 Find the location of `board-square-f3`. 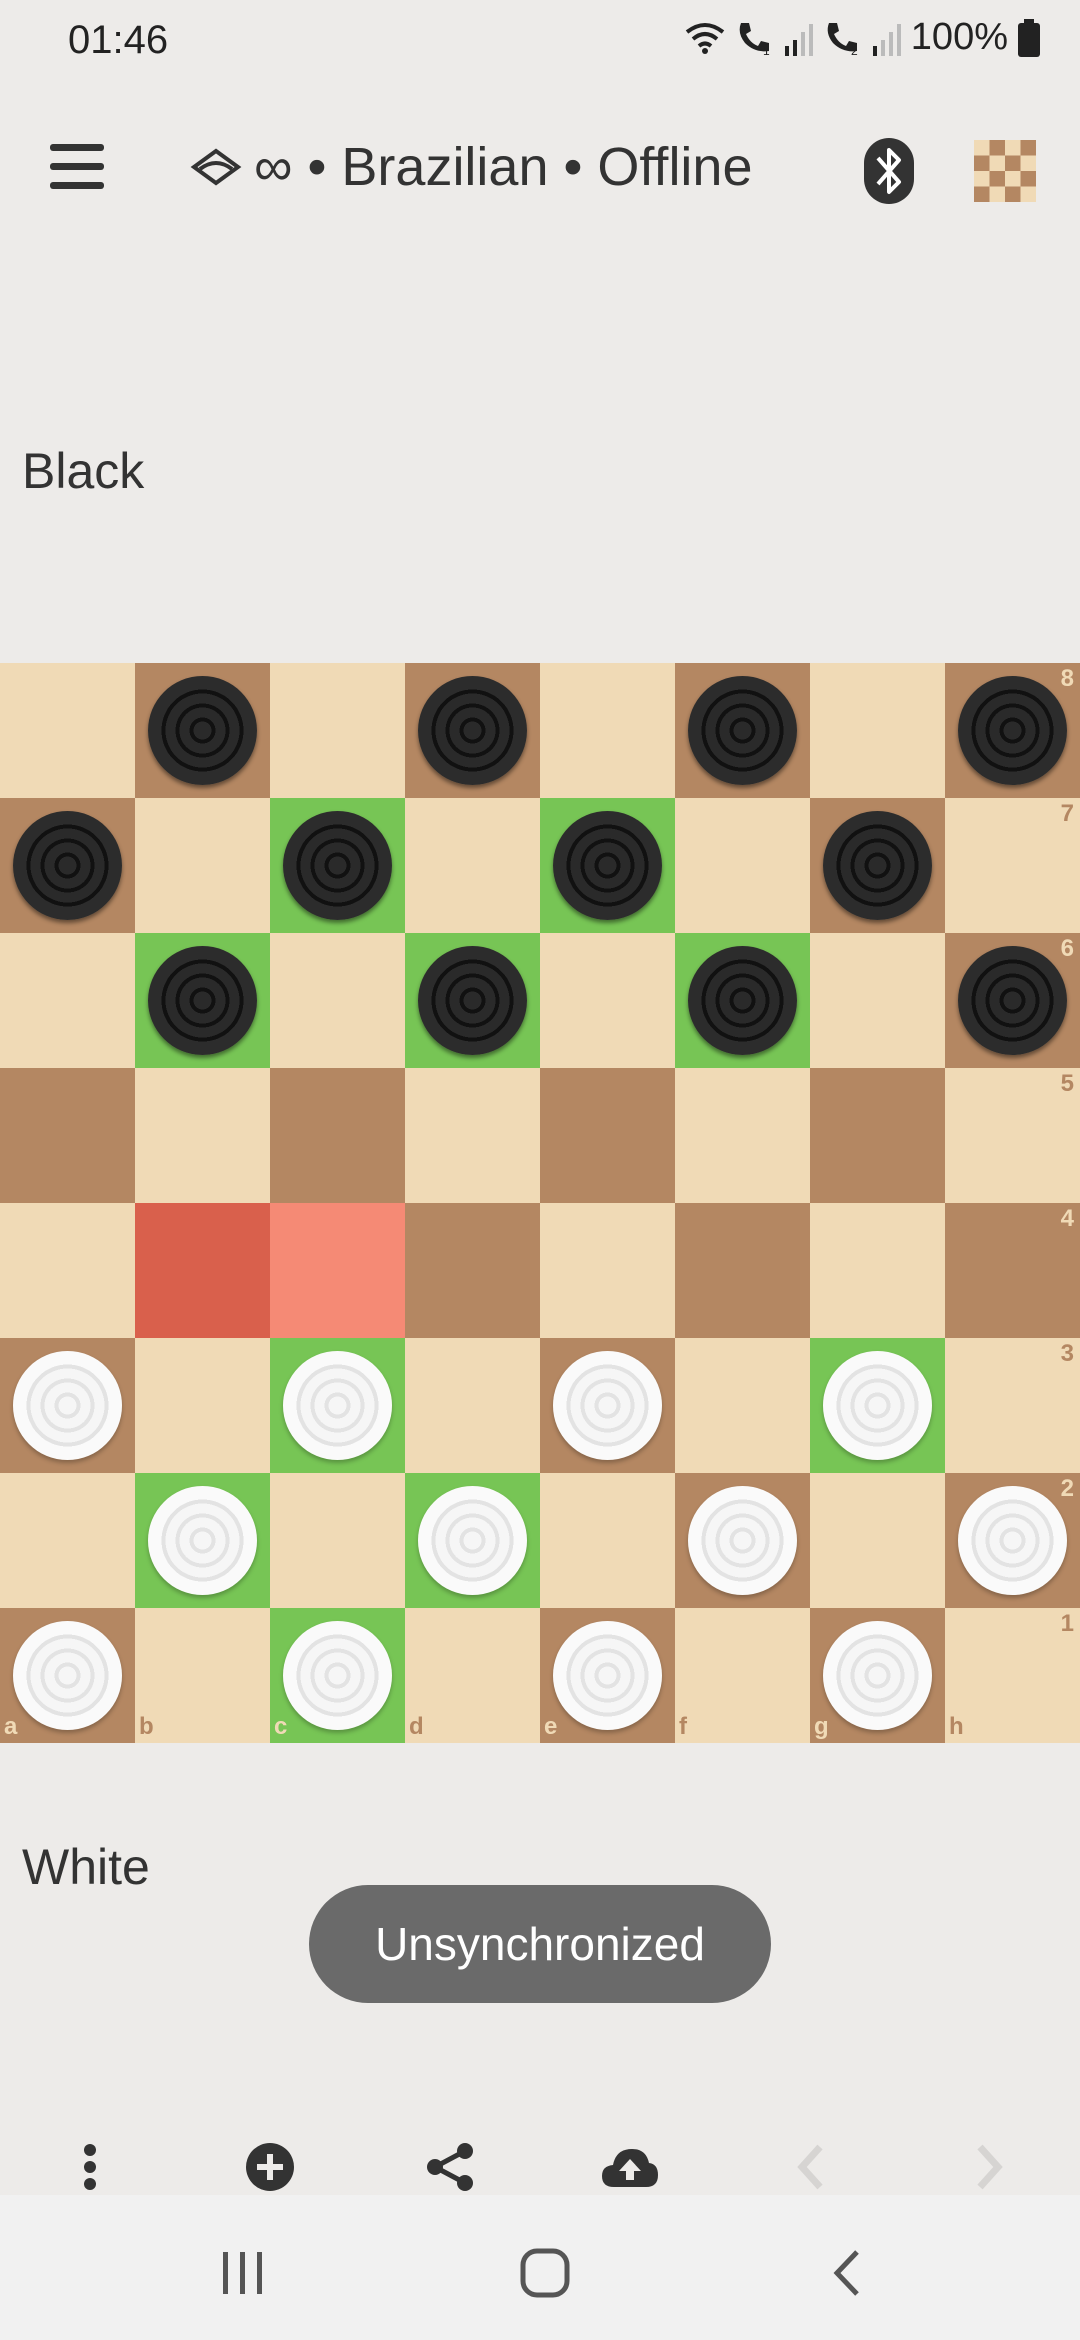

board-square-f3 is located at coordinates (742, 1405).